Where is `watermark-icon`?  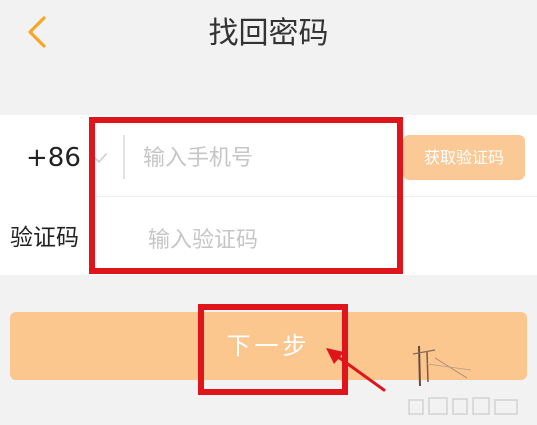 watermark-icon is located at coordinates (463, 406).